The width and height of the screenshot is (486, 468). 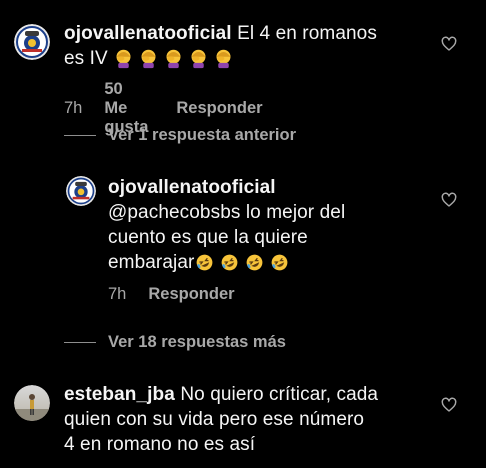 I want to click on comment-time: 7h, so click(x=73, y=108).